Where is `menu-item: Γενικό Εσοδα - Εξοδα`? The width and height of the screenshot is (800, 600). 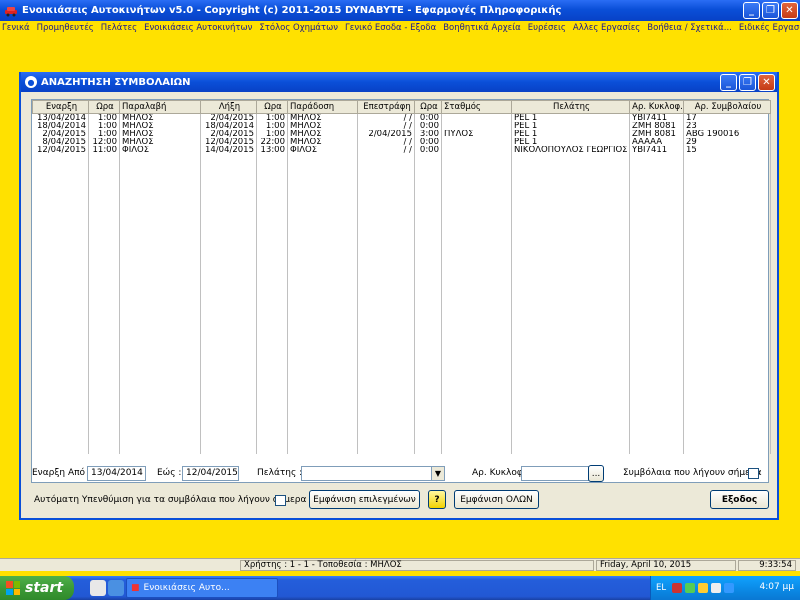
menu-item: Γενικό Εσοδα - Εξοδα is located at coordinates (390, 28).